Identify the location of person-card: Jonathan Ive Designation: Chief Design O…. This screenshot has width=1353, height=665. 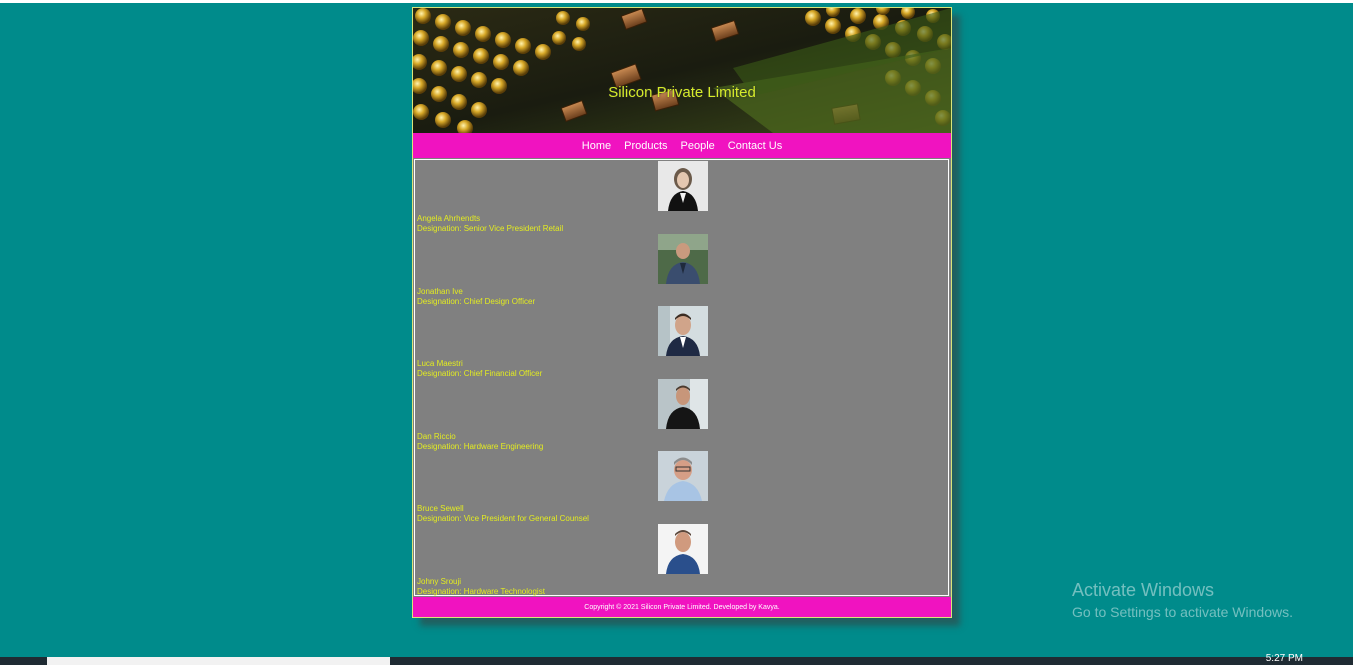
(681, 270).